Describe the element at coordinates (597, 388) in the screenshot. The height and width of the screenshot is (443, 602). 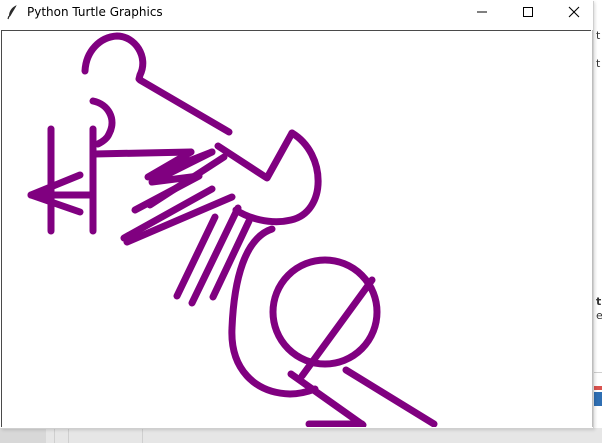
I see `background-accent-bar` at that location.